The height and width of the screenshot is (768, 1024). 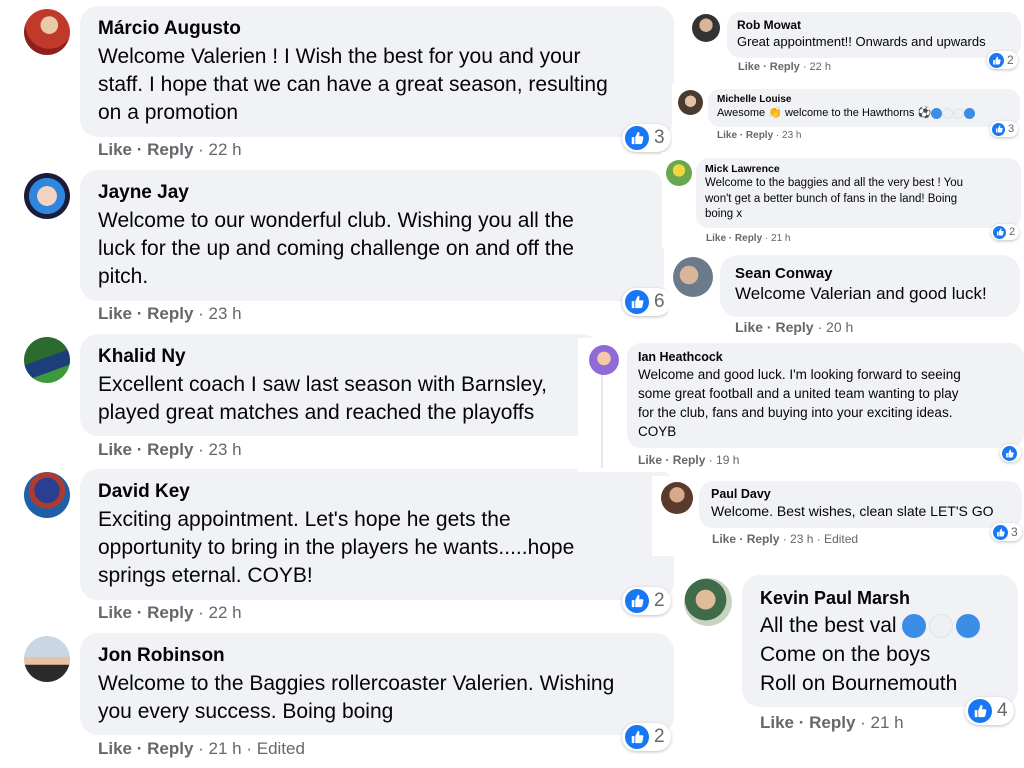 What do you see at coordinates (864, 99) in the screenshot?
I see `comment-author: Michelle Louise` at bounding box center [864, 99].